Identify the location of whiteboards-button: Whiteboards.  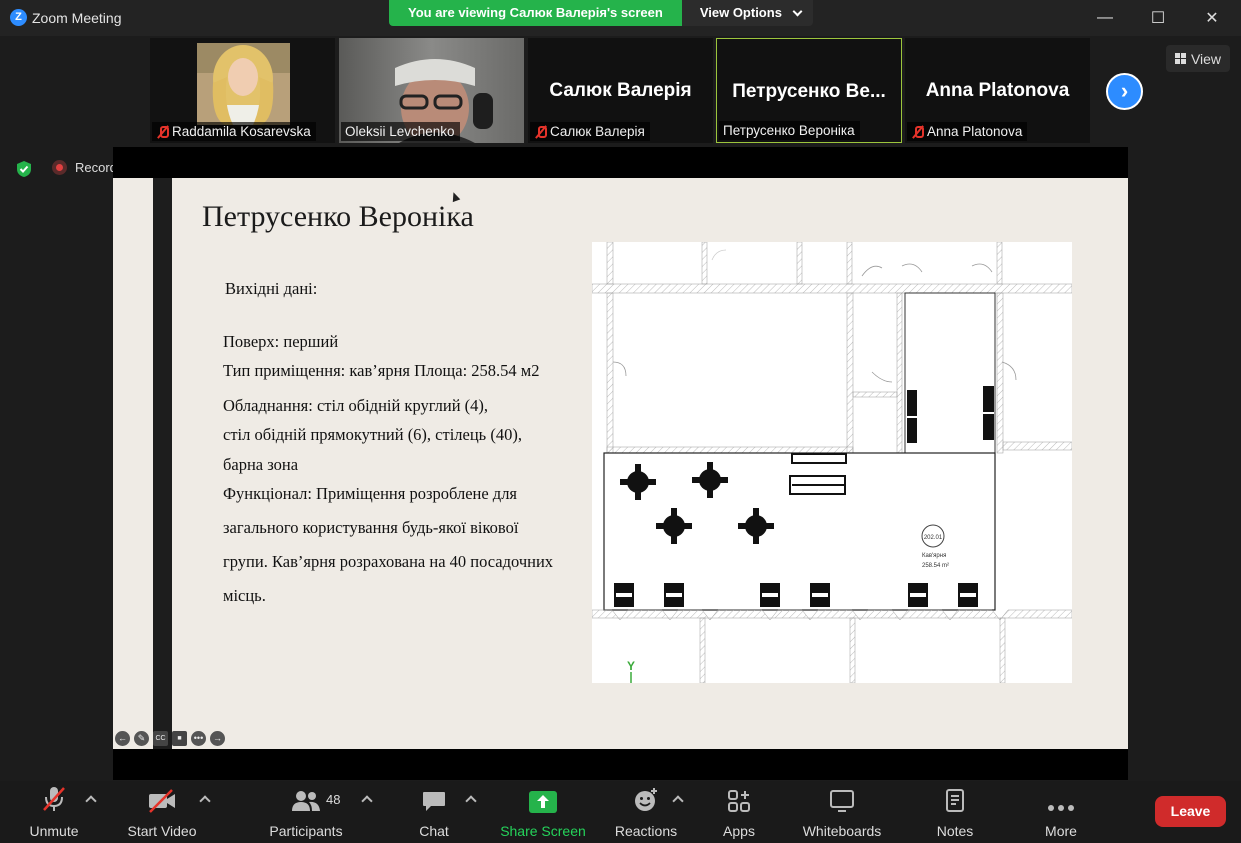
(842, 812).